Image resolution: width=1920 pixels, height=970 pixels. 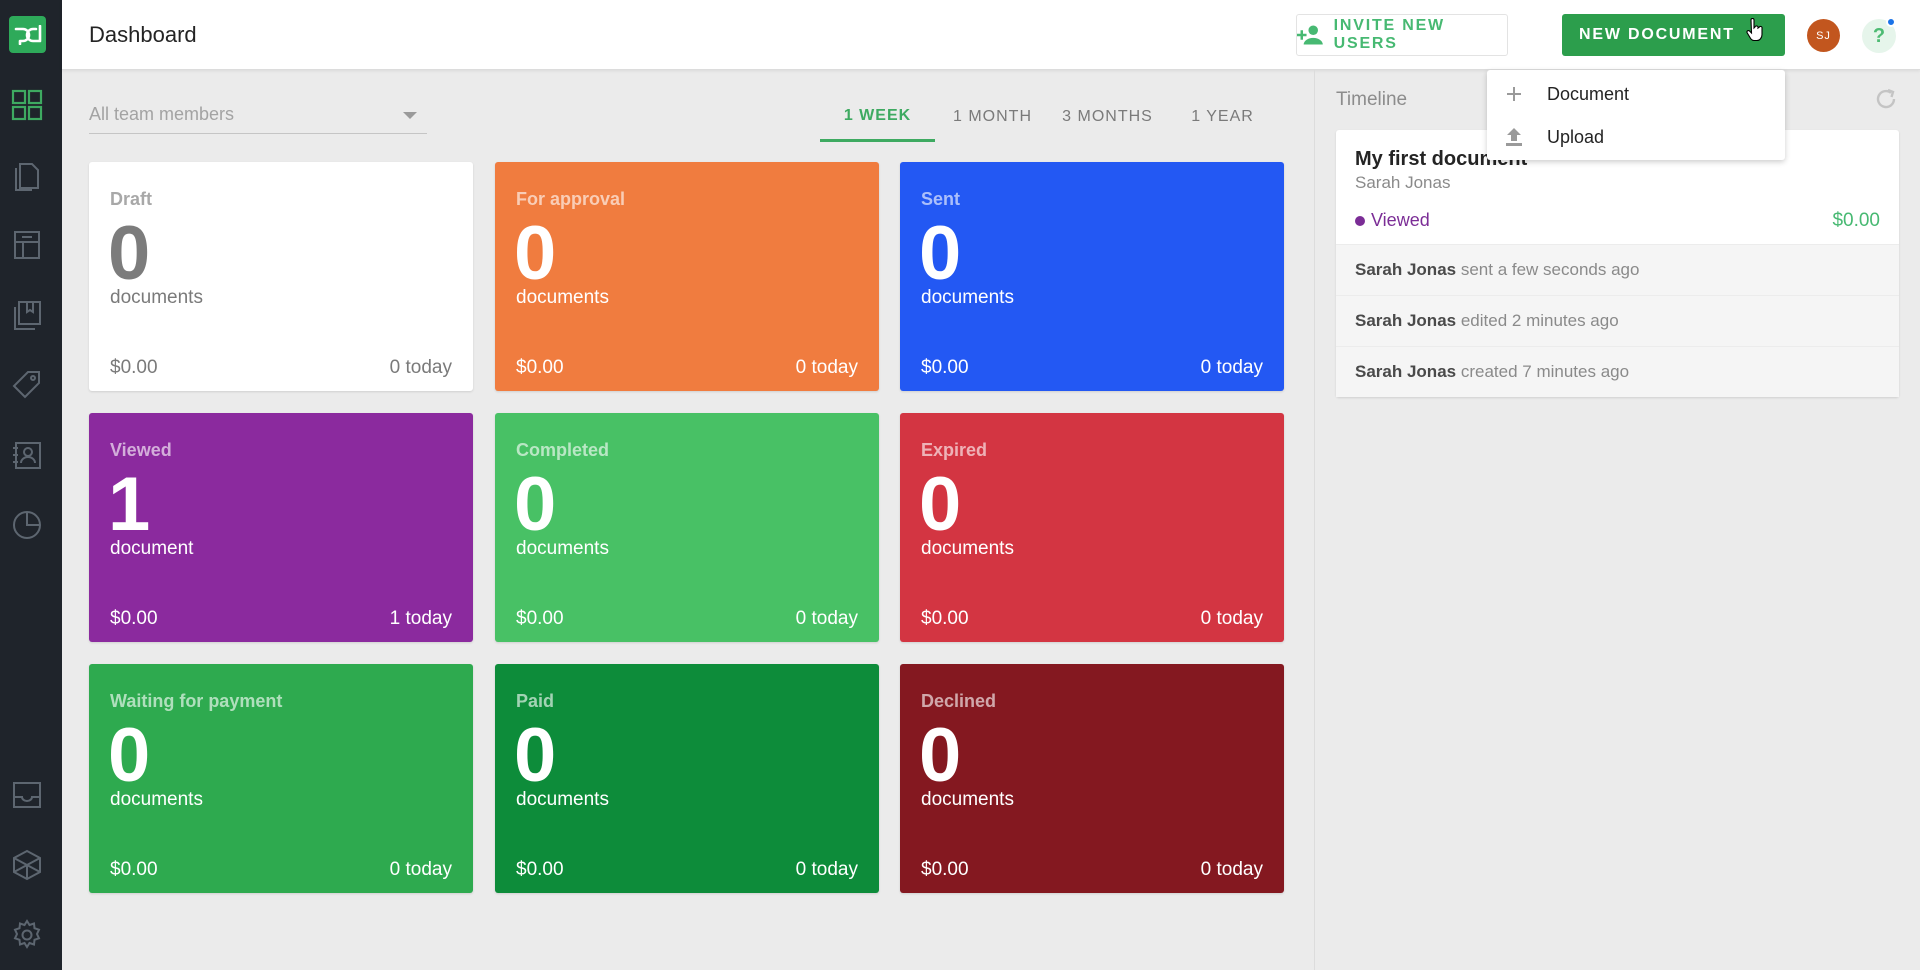 I want to click on card-label: Expired, so click(x=954, y=450).